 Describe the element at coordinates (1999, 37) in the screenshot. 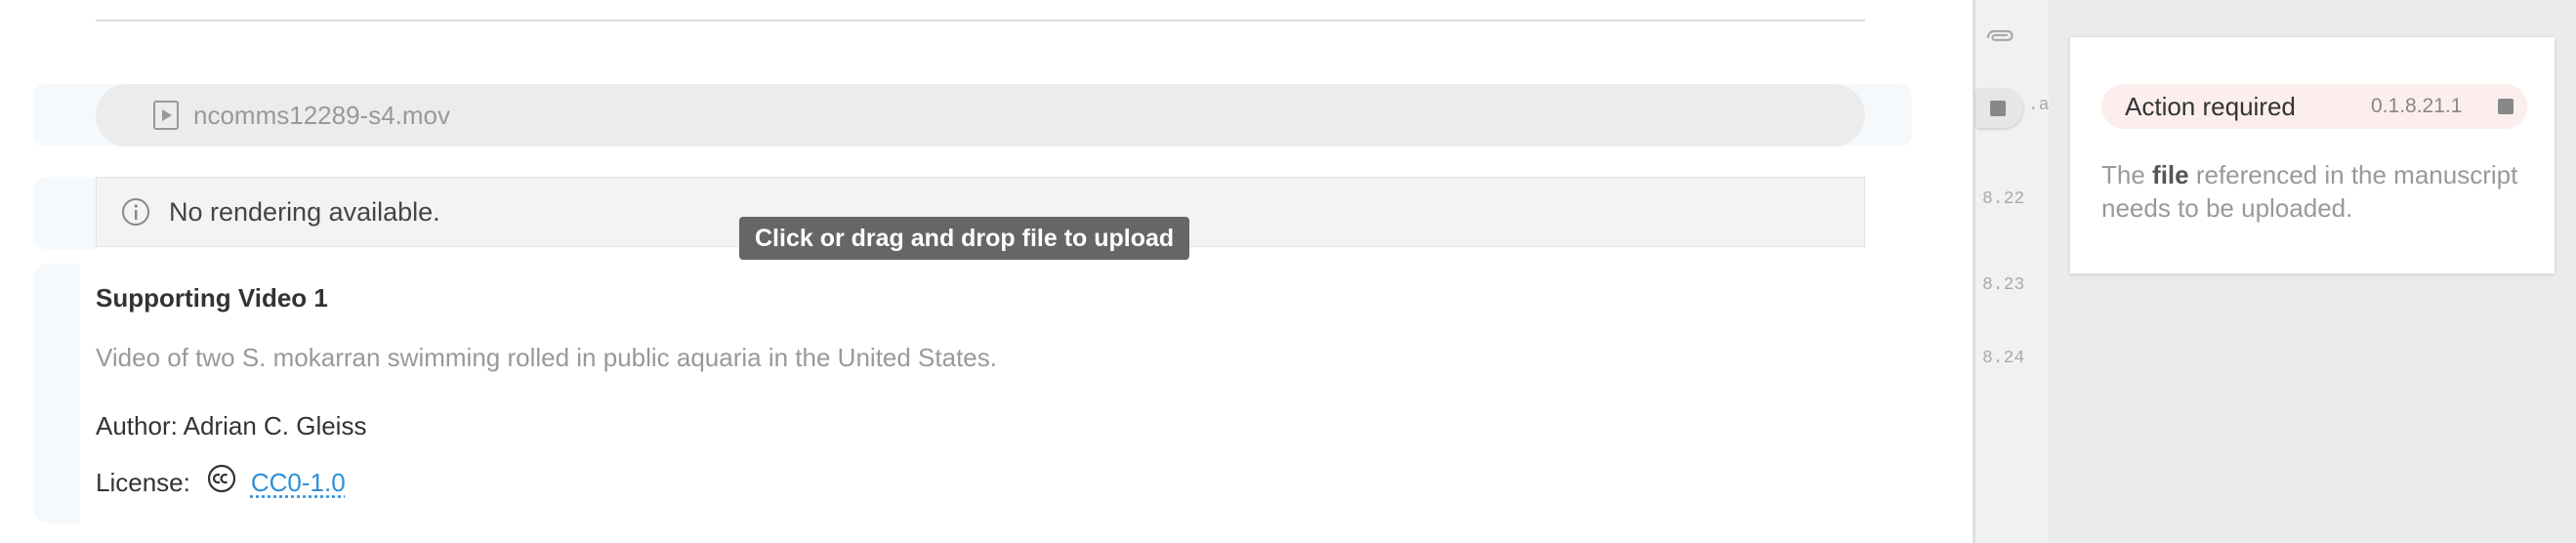

I see `paperclip-icon` at that location.